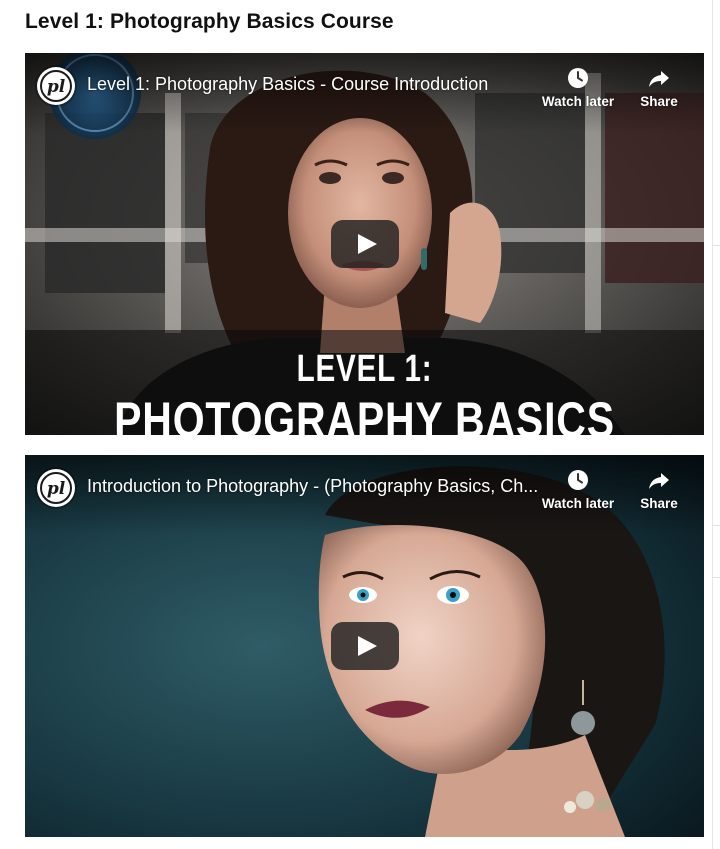 This screenshot has width=720, height=849. I want to click on thumbnail-caption-line-1: LEVEL 1:, so click(364, 369).